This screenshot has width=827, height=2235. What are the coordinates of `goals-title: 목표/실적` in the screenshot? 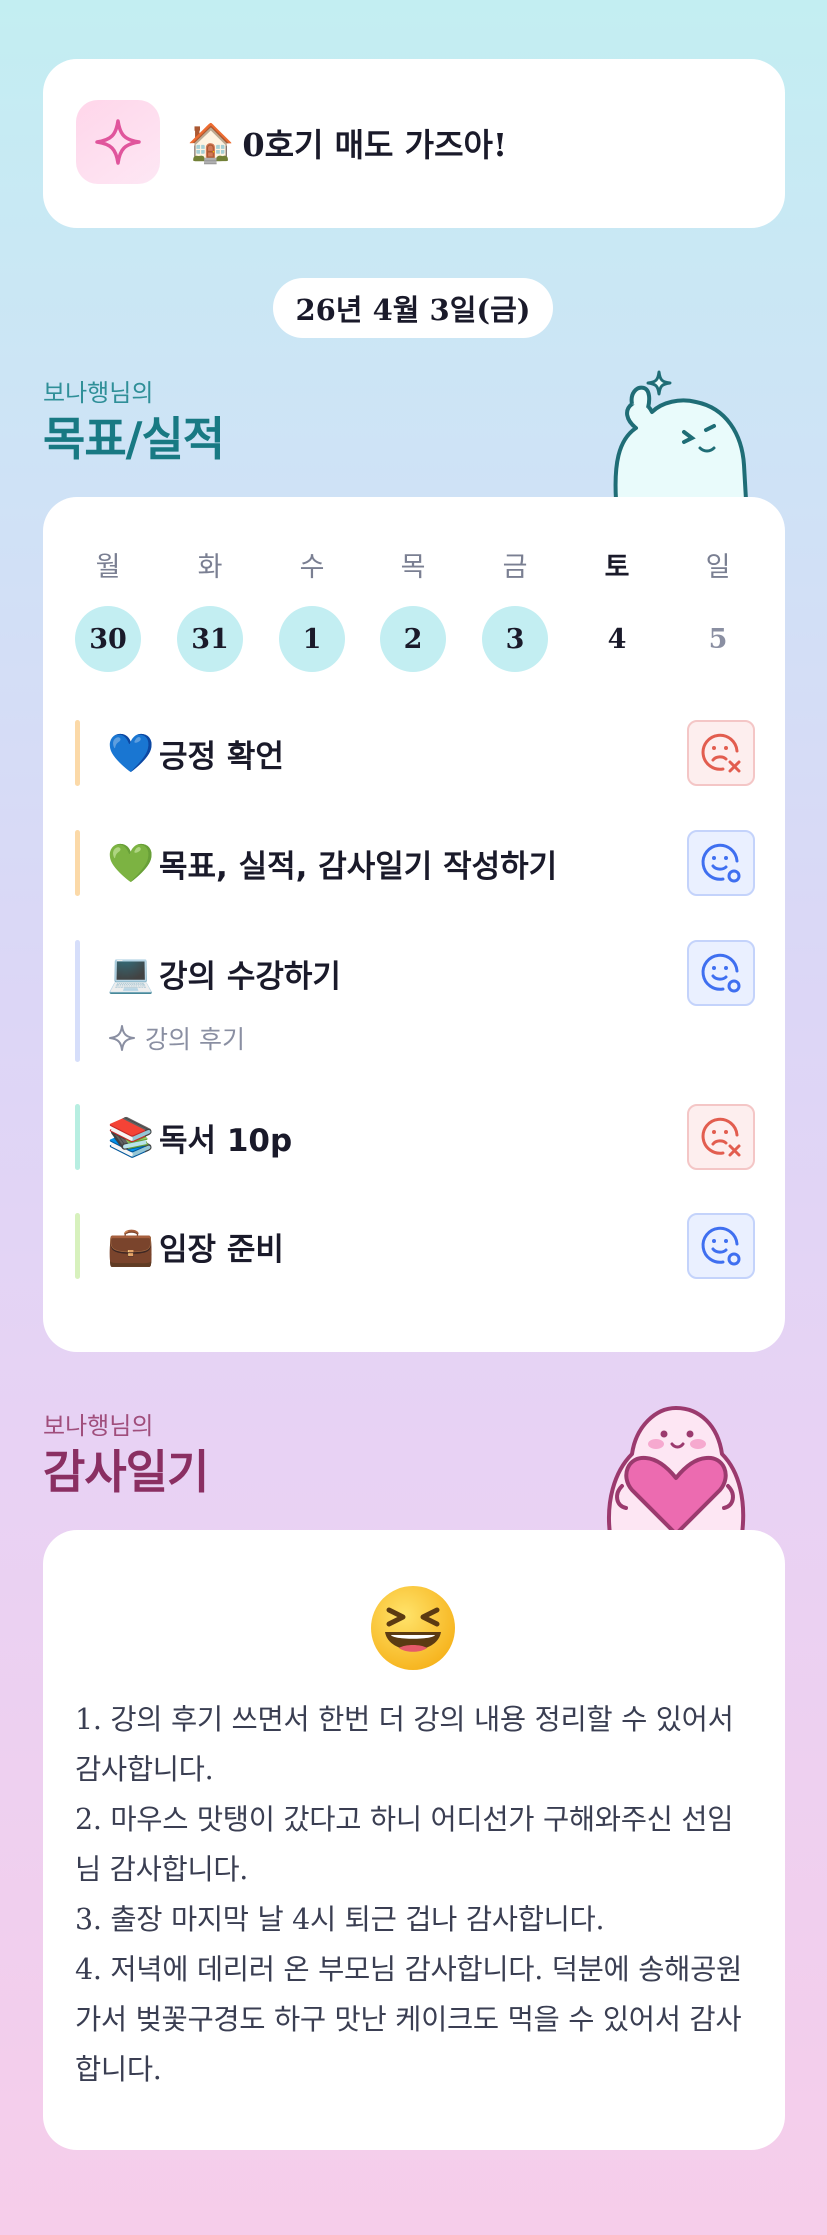 It's located at (134, 439).